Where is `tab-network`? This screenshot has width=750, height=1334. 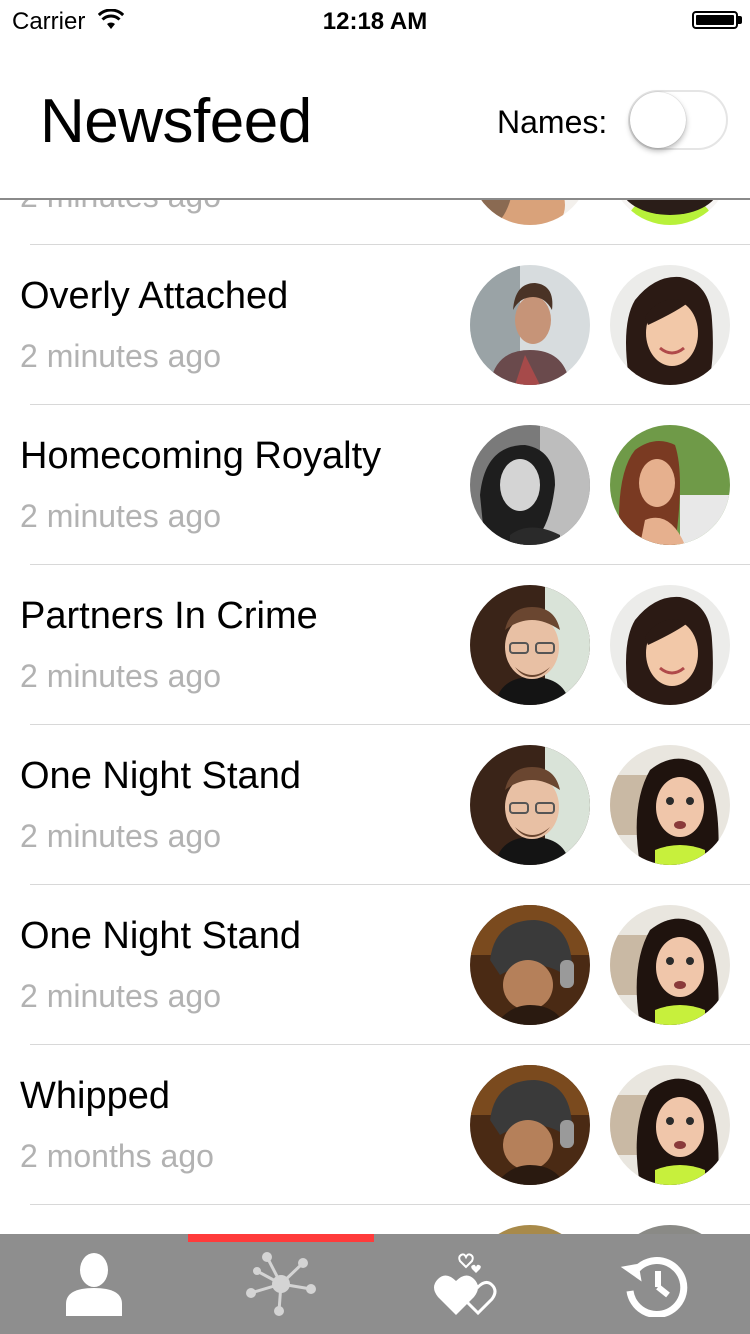
tab-network is located at coordinates (280, 1284).